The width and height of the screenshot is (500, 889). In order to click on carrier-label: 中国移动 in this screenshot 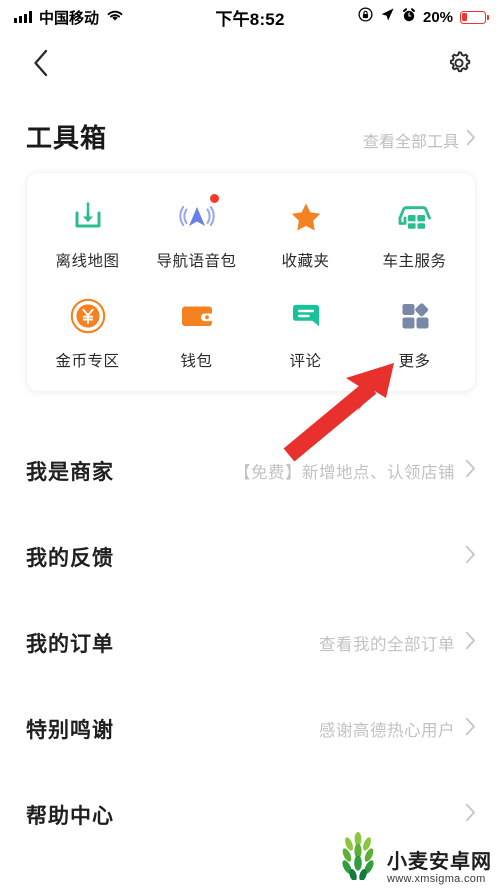, I will do `click(69, 18)`.